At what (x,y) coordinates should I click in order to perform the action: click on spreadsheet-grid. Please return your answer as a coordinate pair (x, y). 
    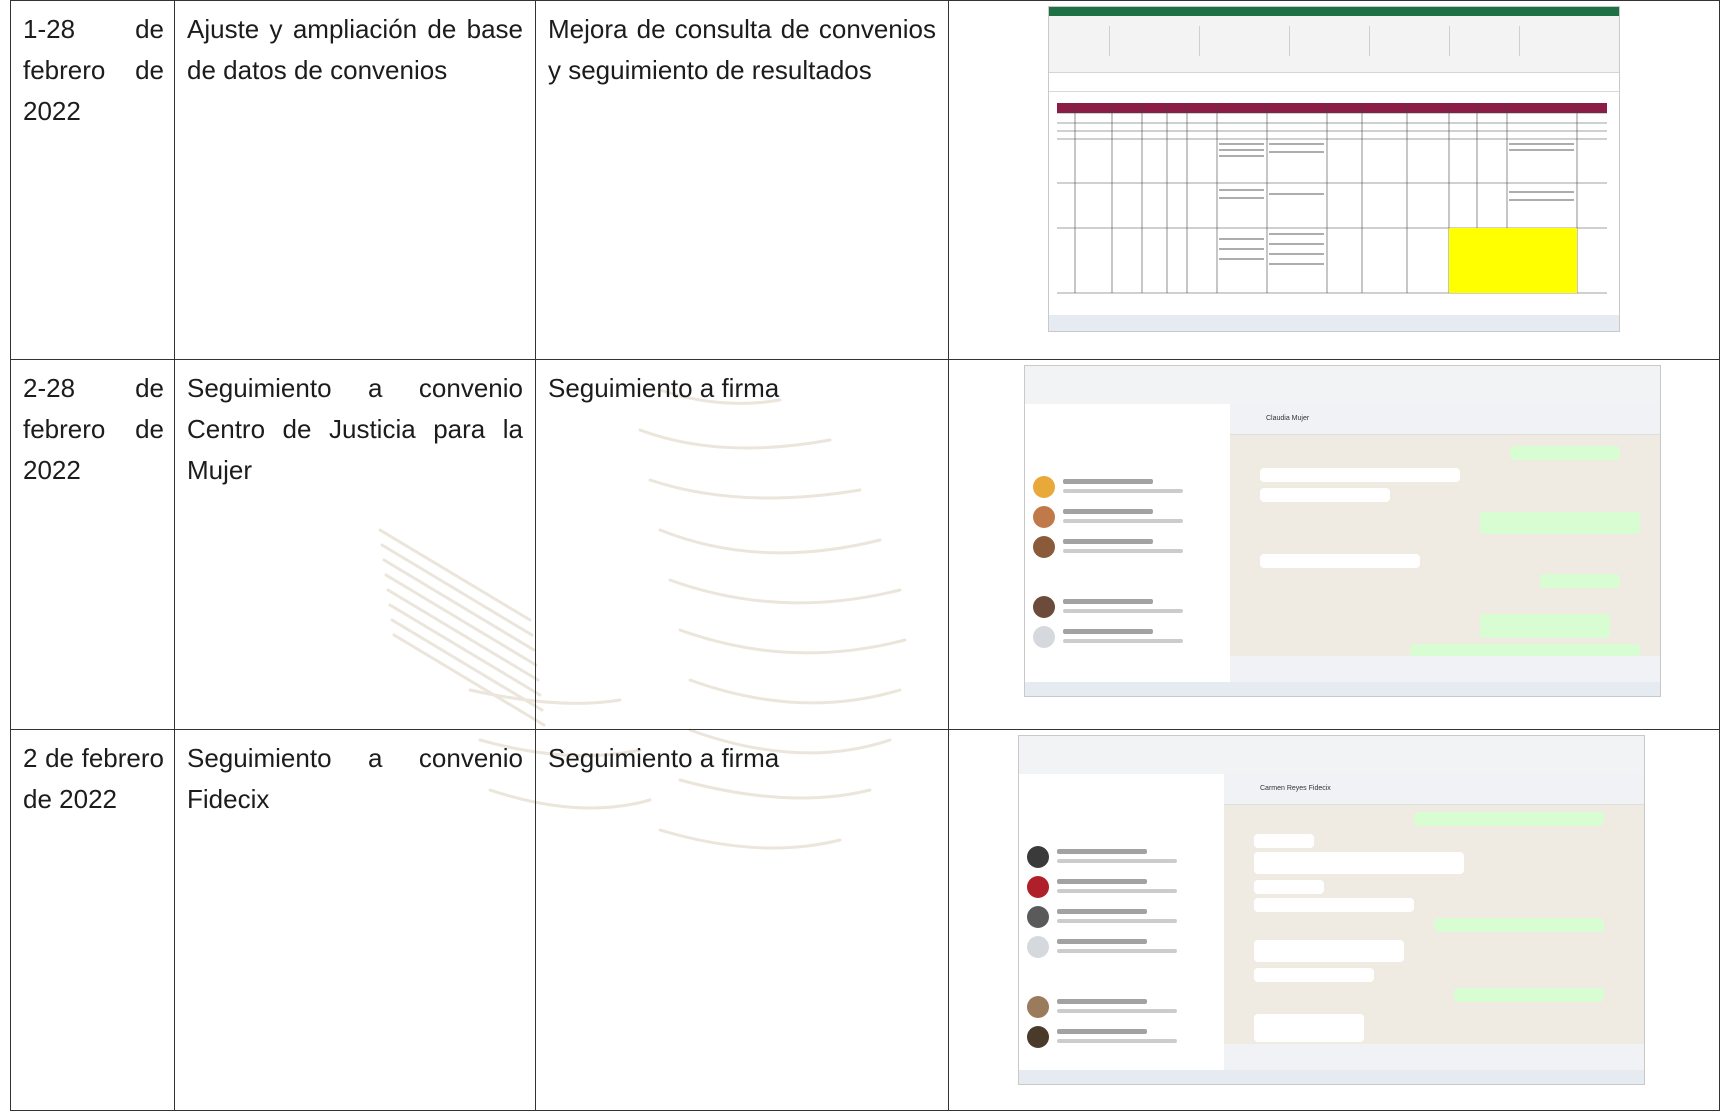
    Looking at the image, I should click on (1332, 198).